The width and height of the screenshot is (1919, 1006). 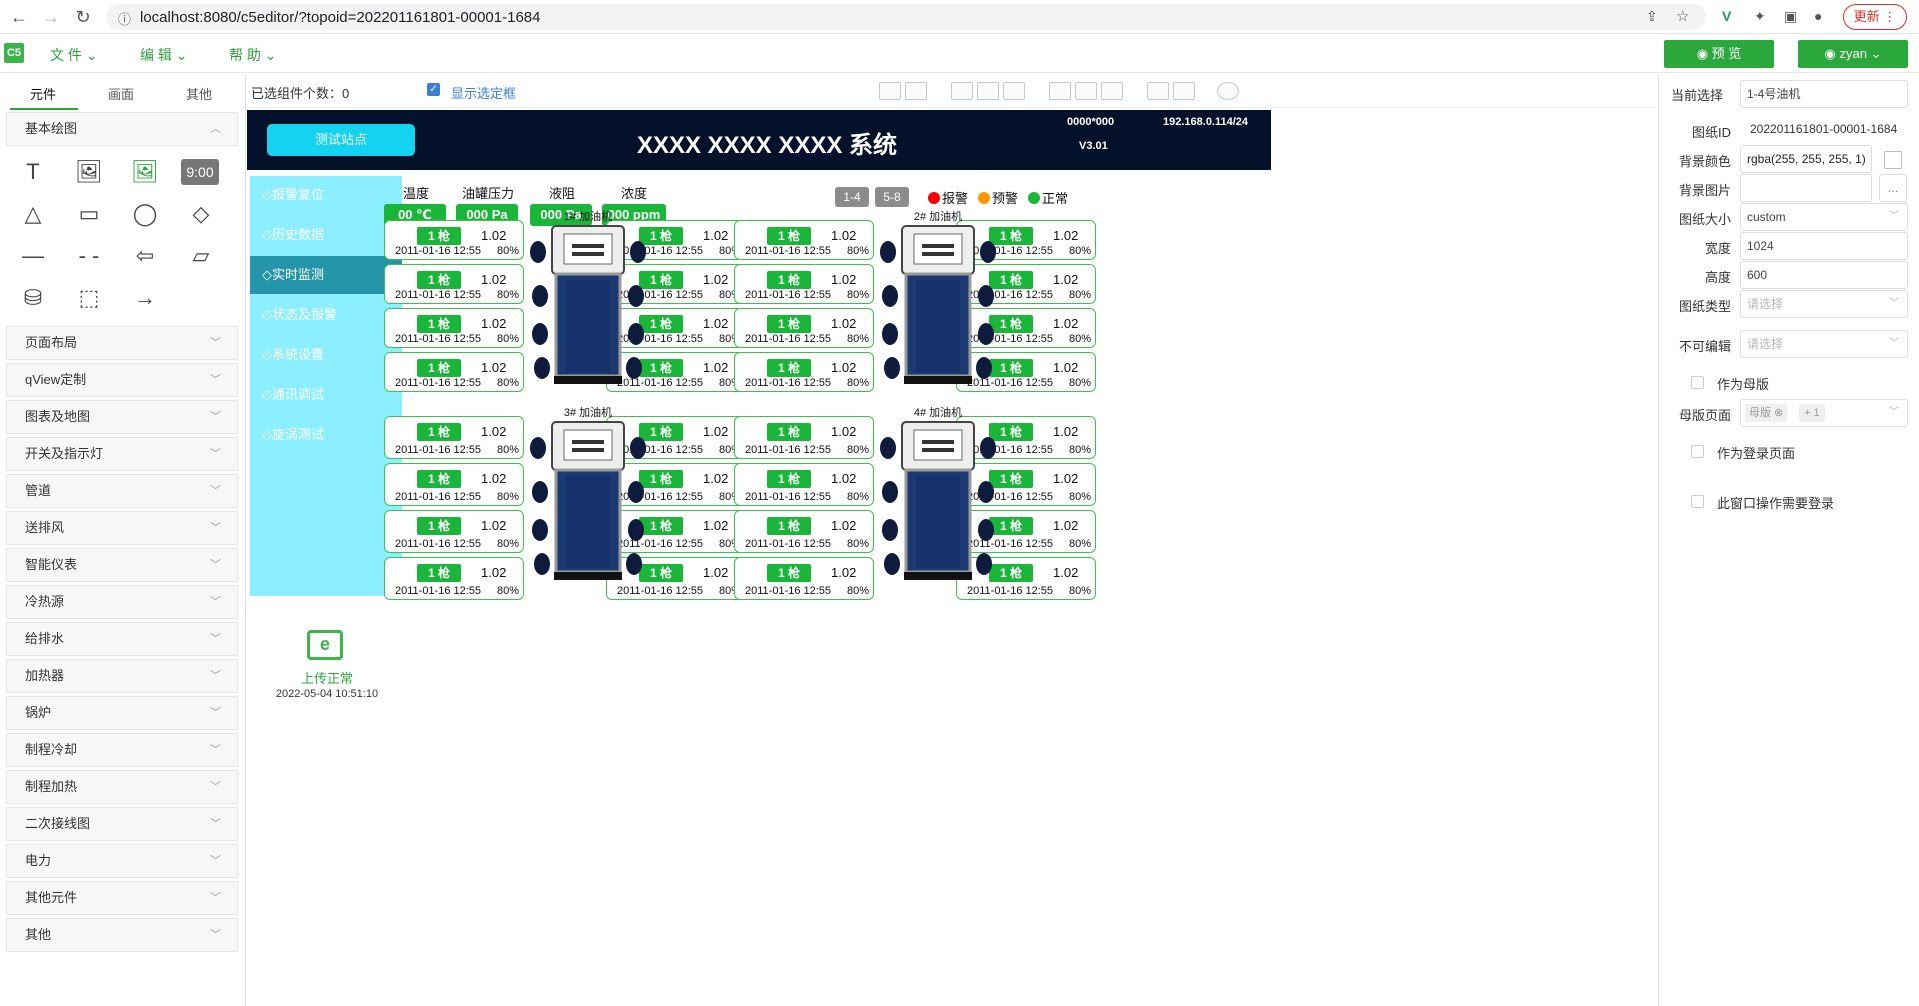 I want to click on cube-tool-icon: ⬚, so click(x=89, y=298).